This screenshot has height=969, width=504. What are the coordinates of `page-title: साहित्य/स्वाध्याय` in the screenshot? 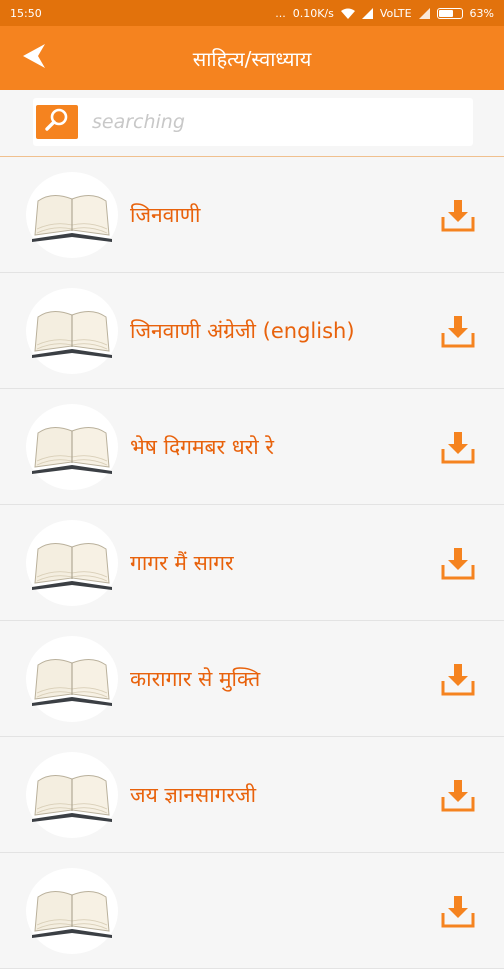 It's located at (252, 58).